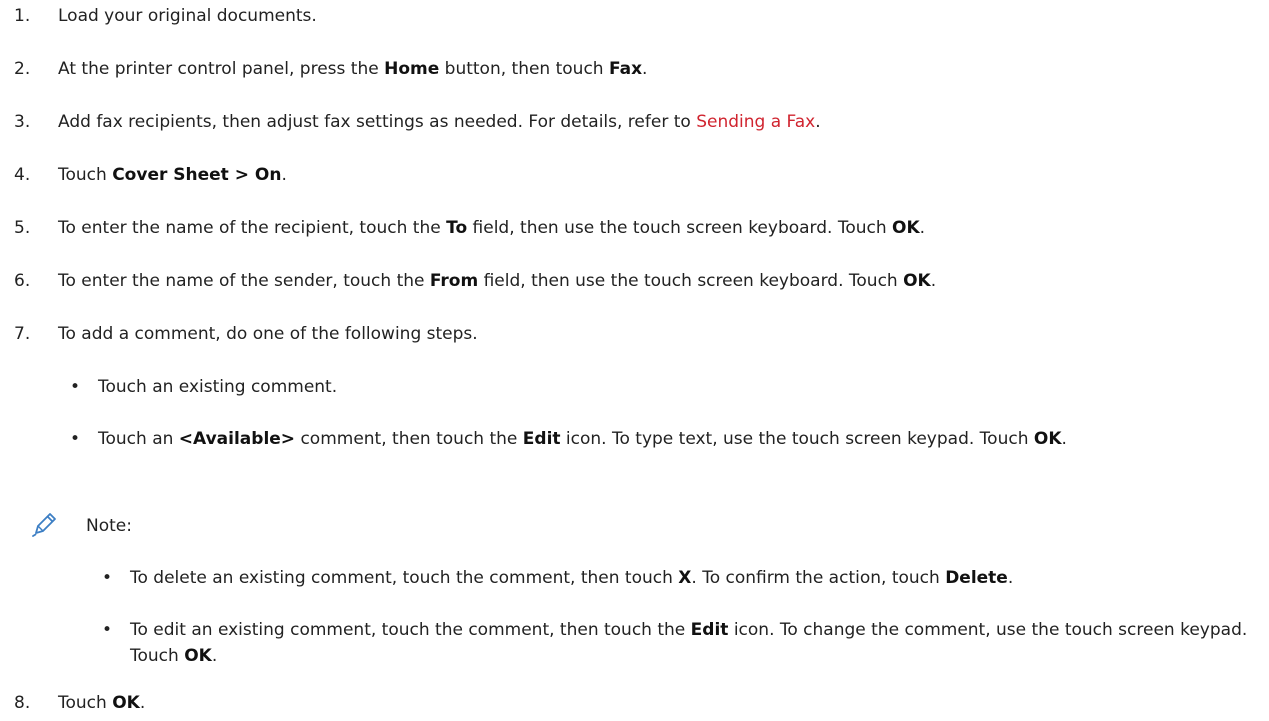  I want to click on delete-term: Delete, so click(976, 578).